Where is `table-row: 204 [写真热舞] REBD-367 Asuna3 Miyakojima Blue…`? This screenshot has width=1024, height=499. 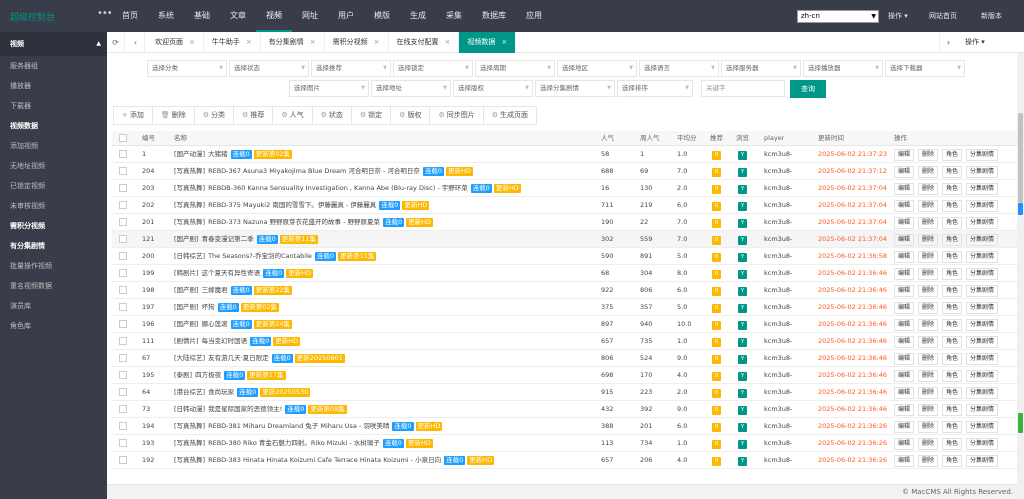
table-row: 204 [写真热舞] REBD-367 Asuna3 Miyakojima Blue… is located at coordinates (564, 171).